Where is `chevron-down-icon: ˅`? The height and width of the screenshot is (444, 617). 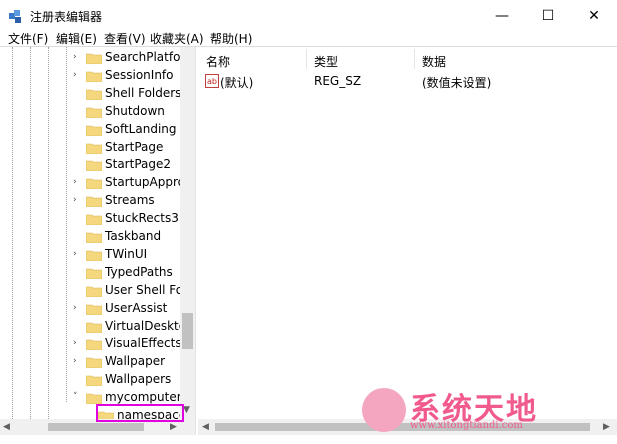
chevron-down-icon: ˅ is located at coordinates (77, 397).